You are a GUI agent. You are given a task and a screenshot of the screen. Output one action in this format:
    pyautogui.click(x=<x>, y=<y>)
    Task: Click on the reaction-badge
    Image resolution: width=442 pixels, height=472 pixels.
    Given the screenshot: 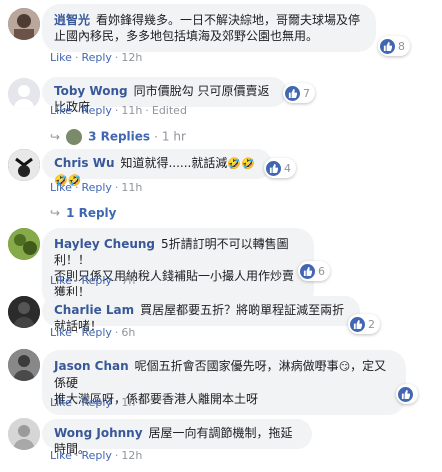 What is the action you would take?
    pyautogui.click(x=407, y=394)
    